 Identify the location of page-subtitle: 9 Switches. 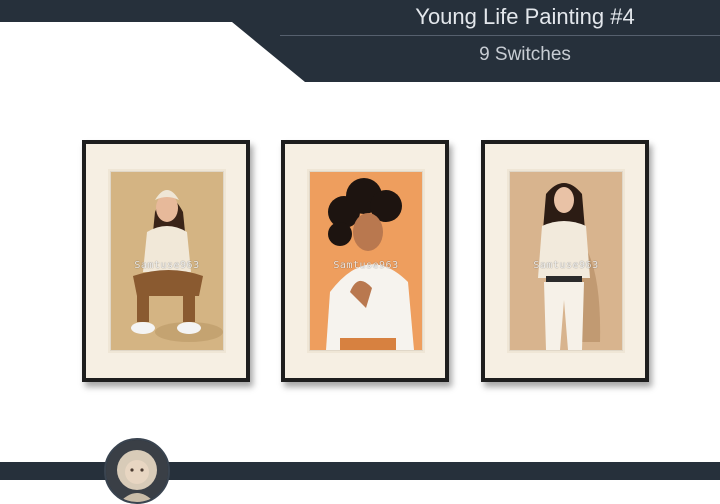
(525, 54).